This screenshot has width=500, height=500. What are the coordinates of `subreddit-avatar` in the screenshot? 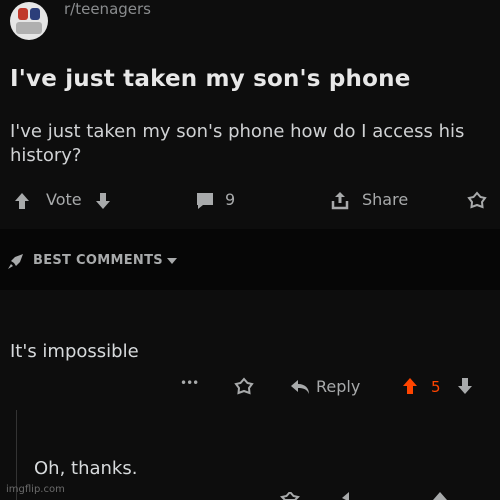 It's located at (29, 21).